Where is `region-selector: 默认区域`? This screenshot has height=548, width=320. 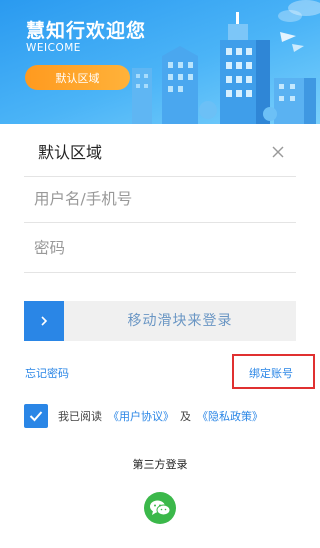 region-selector: 默认区域 is located at coordinates (160, 158).